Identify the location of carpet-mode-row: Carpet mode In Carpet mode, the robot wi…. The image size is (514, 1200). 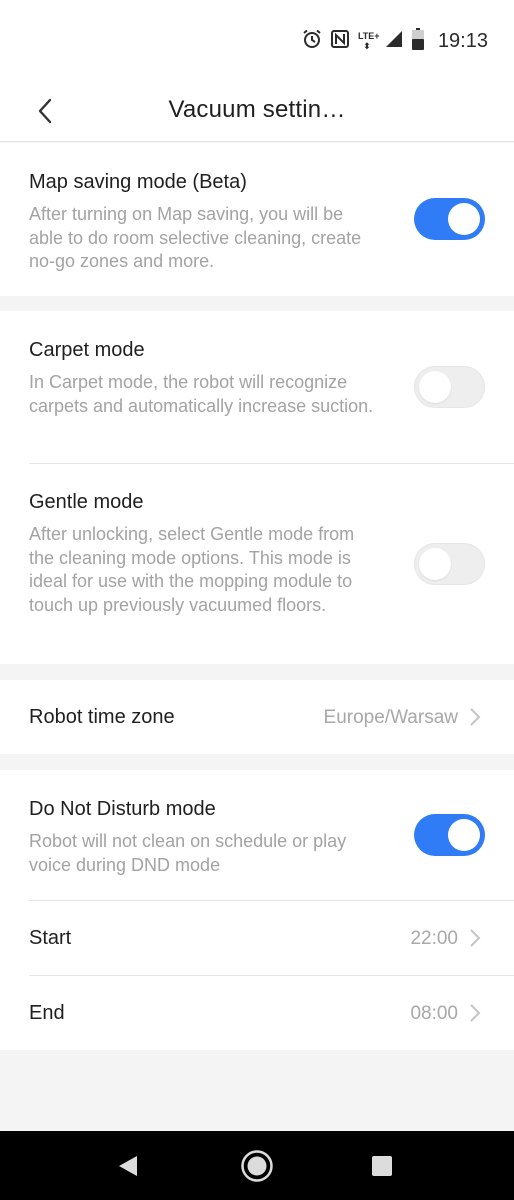
(257, 387).